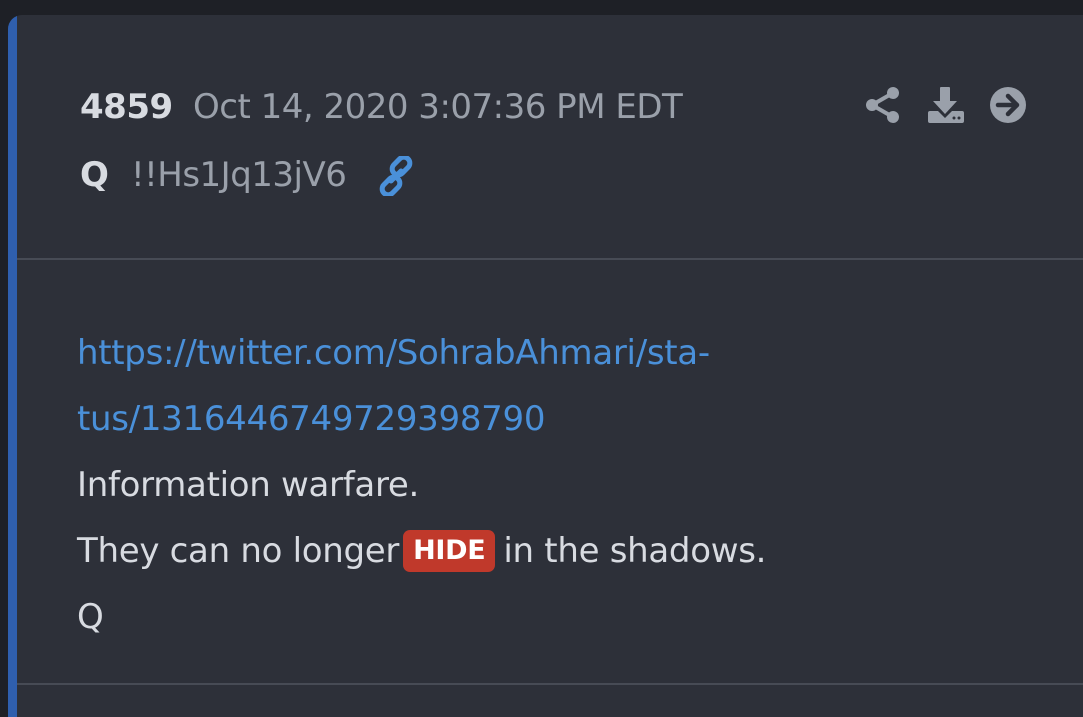  What do you see at coordinates (311, 419) in the screenshot?
I see `tweet-link-line-2: tus/1316446749729398790` at bounding box center [311, 419].